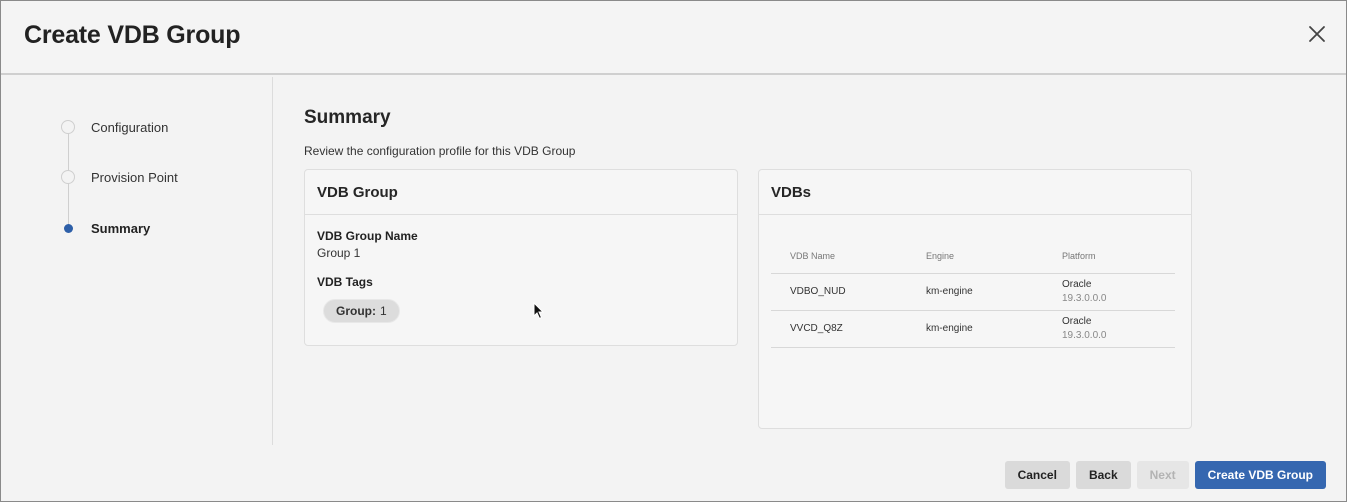  What do you see at coordinates (521, 192) in the screenshot?
I see `vdb-group-card-header: VDB Group` at bounding box center [521, 192].